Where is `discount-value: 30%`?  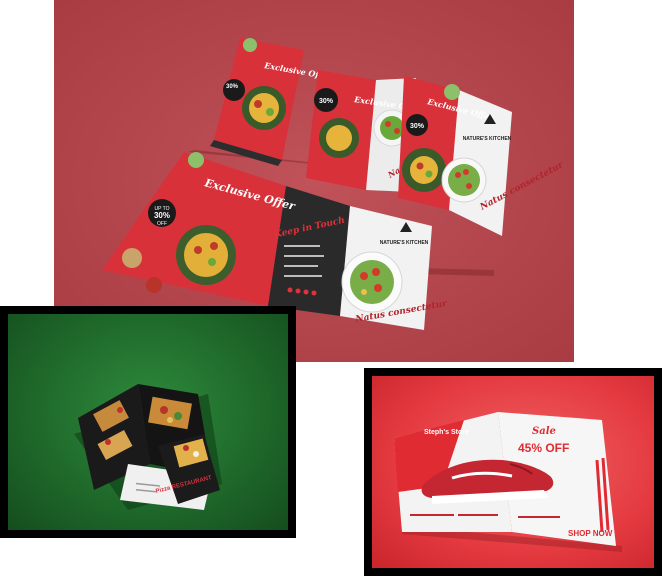
discount-value: 30% is located at coordinates (162, 215).